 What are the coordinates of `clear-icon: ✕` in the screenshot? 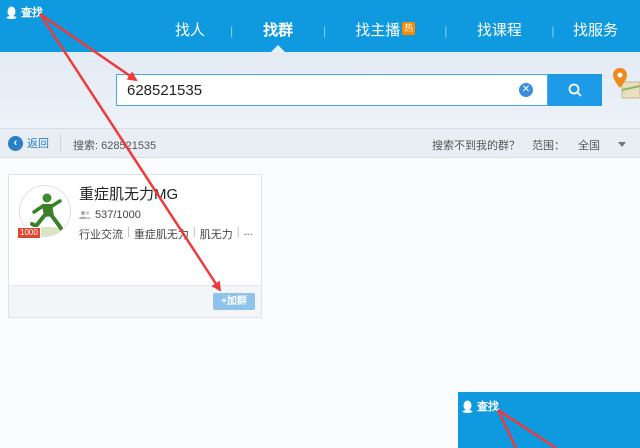 It's located at (526, 90).